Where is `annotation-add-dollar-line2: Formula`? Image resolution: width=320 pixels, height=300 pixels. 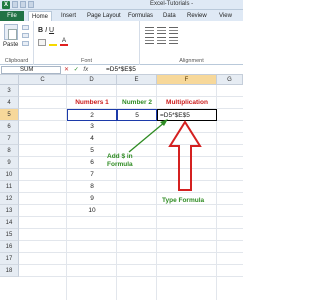 annotation-add-dollar-line2: Formula is located at coordinates (120, 164).